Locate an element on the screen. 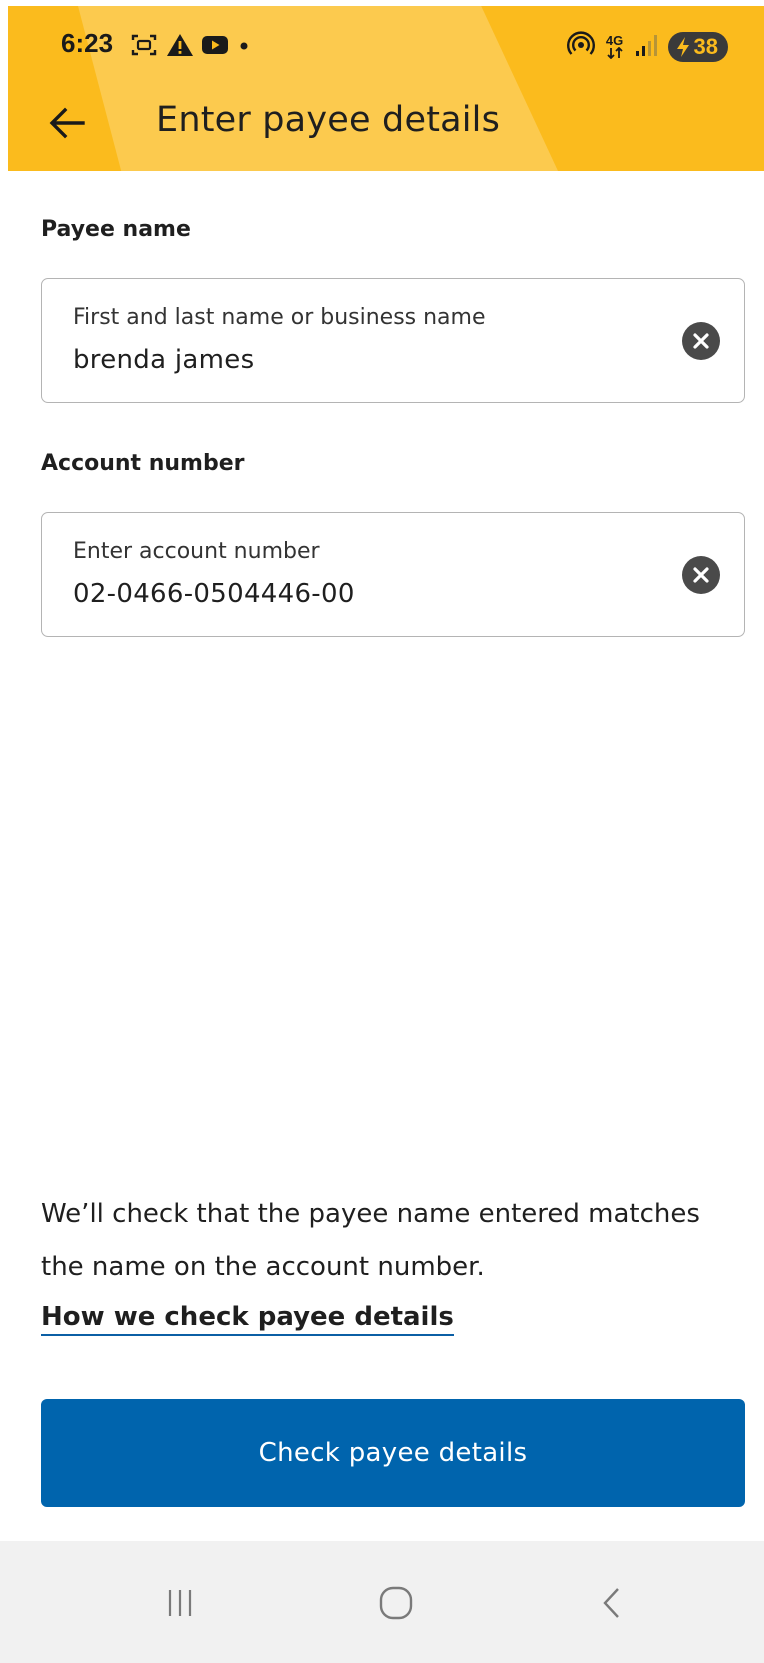 Image resolution: width=764 pixels, height=1663 pixels. page-title: Enter payee details is located at coordinates (328, 120).